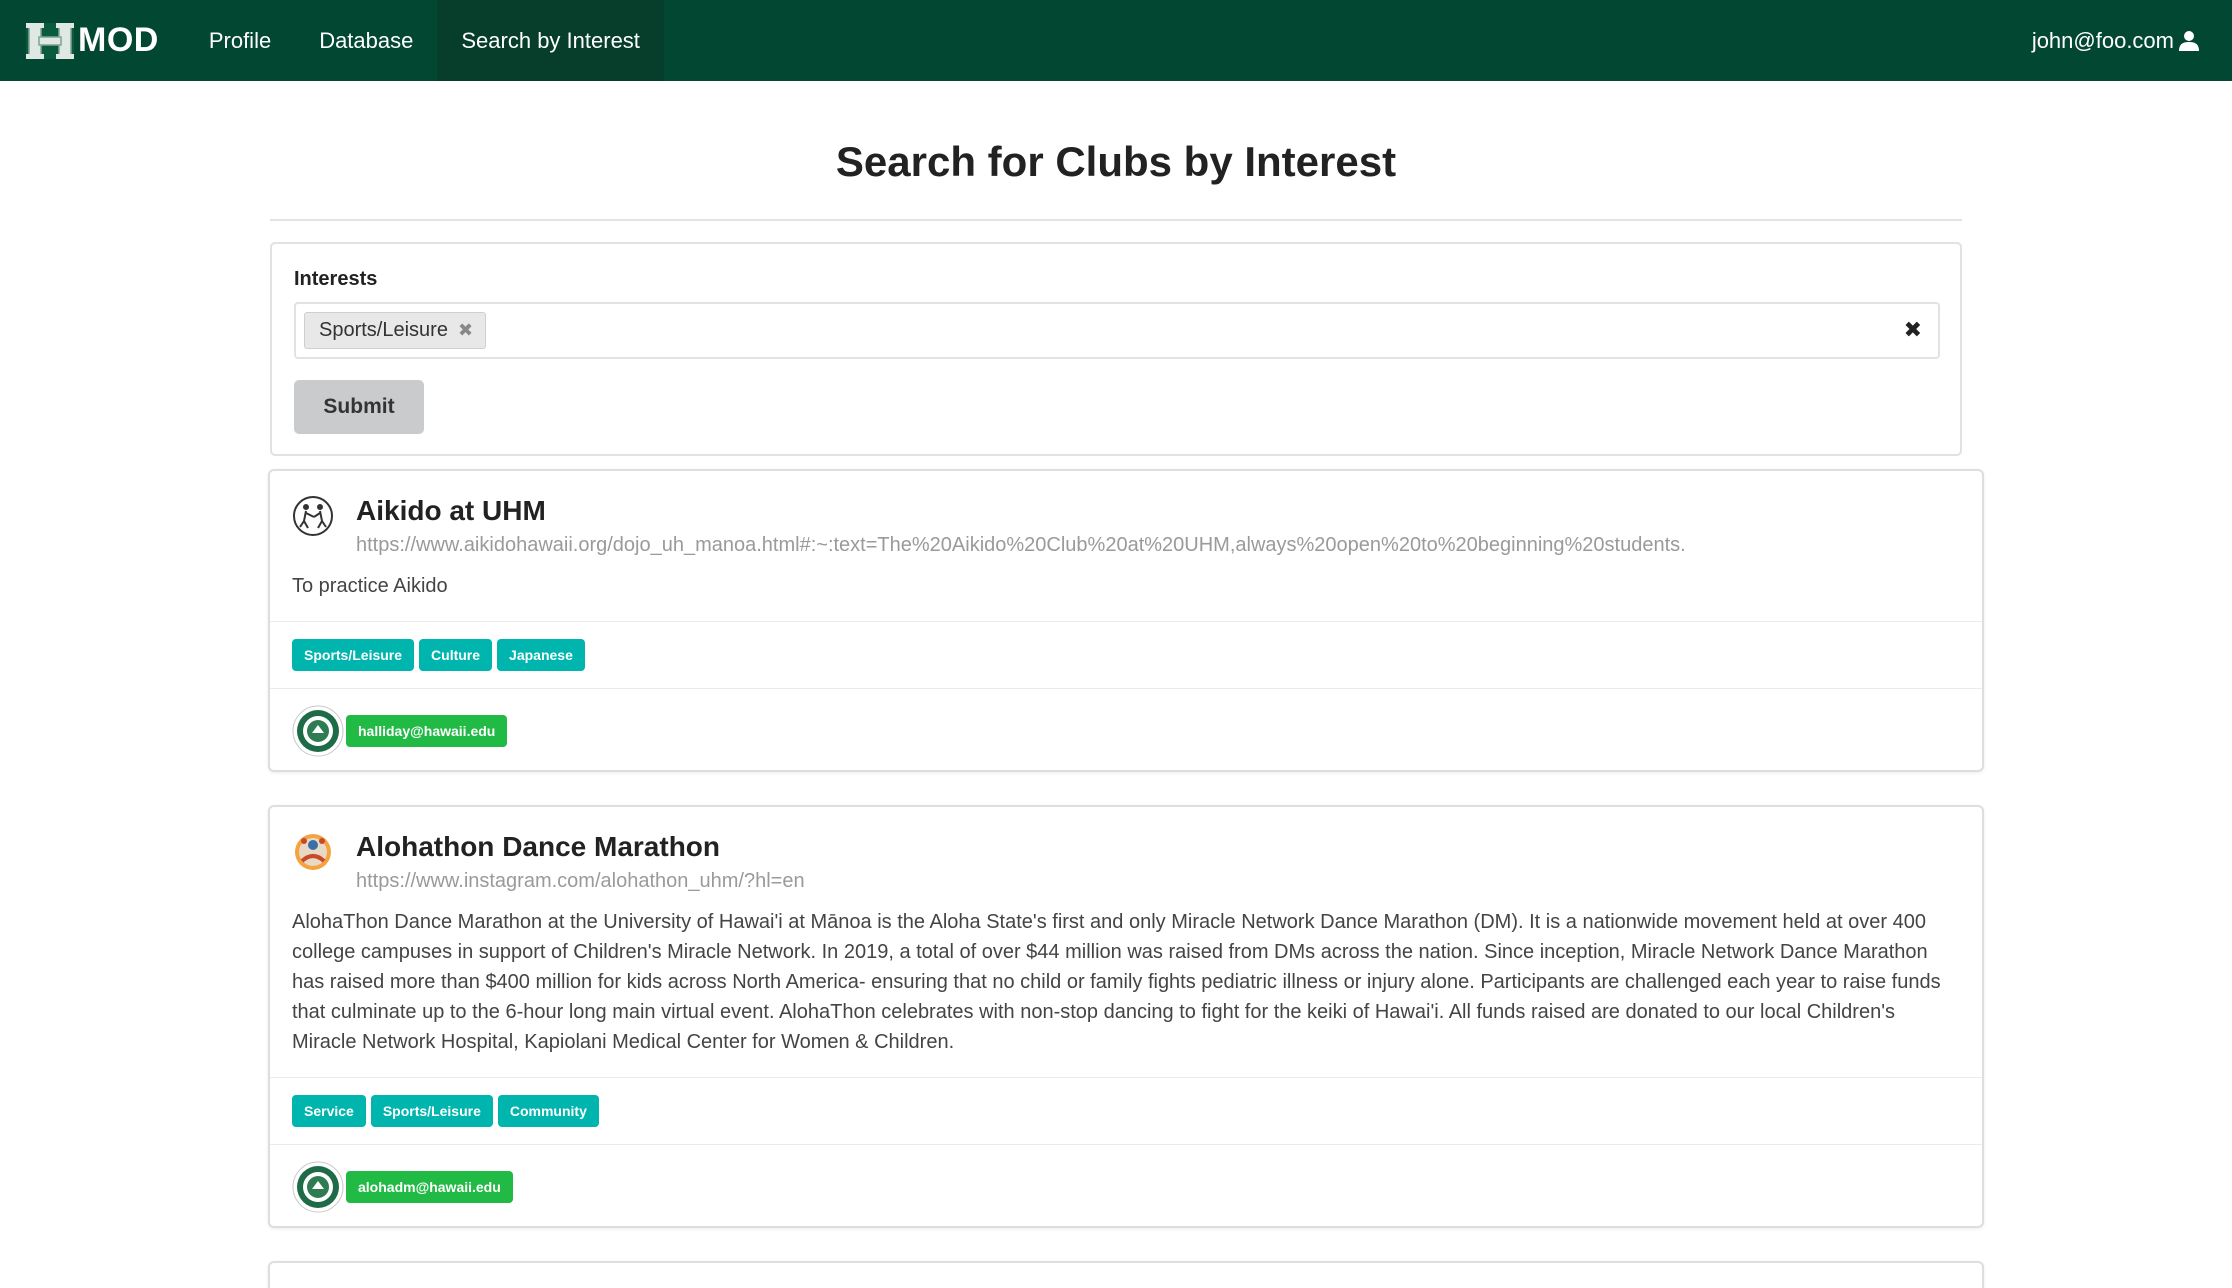  What do you see at coordinates (329, 1111) in the screenshot?
I see `interest-tag: Service` at bounding box center [329, 1111].